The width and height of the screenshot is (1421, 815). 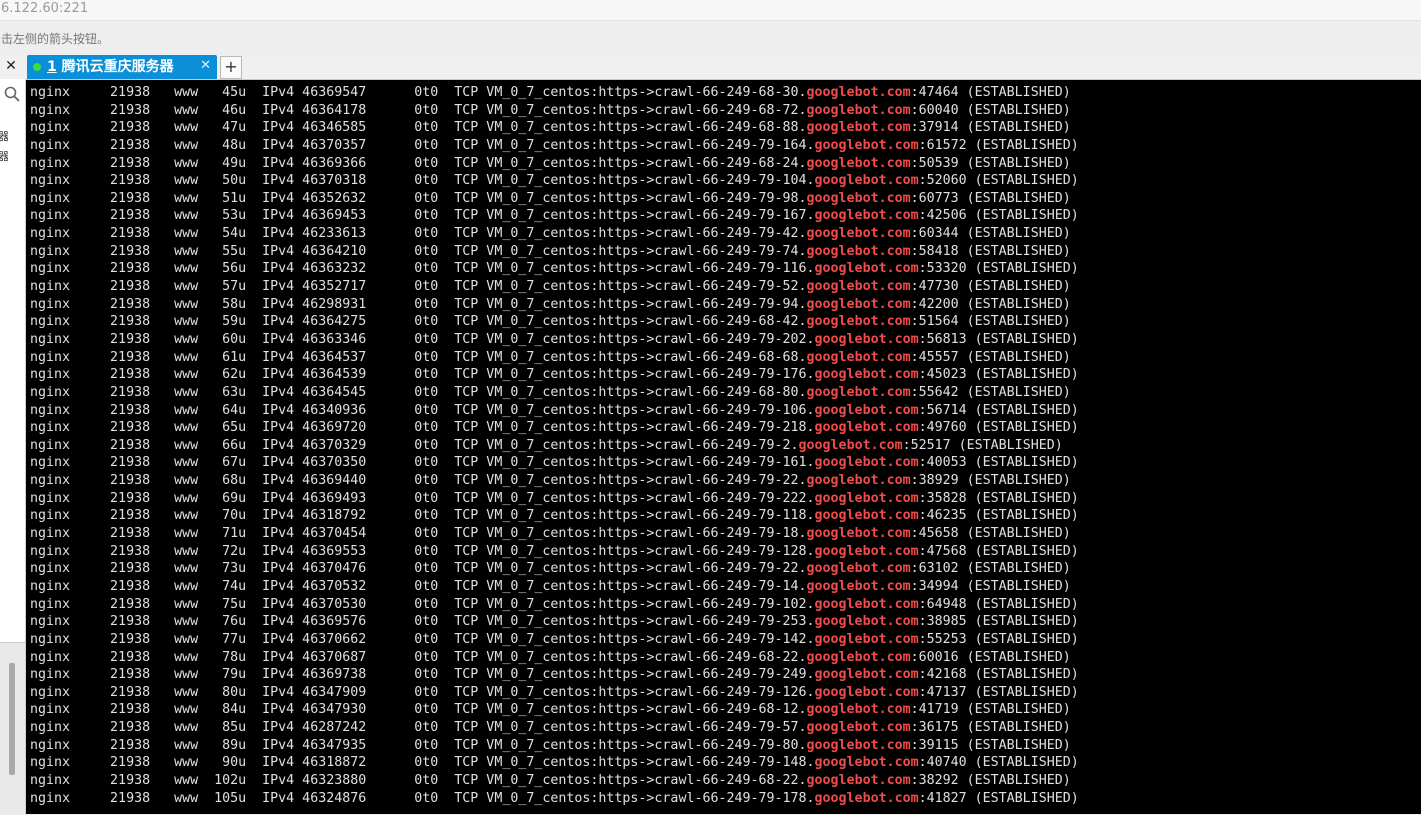 I want to click on new-tab-button: +, so click(x=231, y=67).